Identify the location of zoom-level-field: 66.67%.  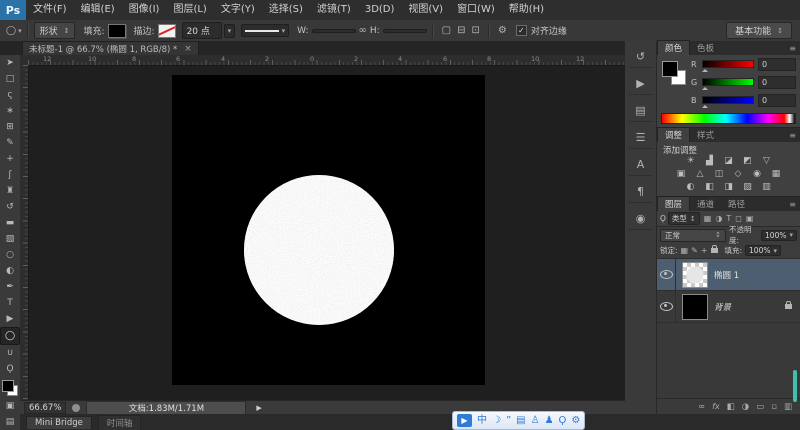
(45, 408).